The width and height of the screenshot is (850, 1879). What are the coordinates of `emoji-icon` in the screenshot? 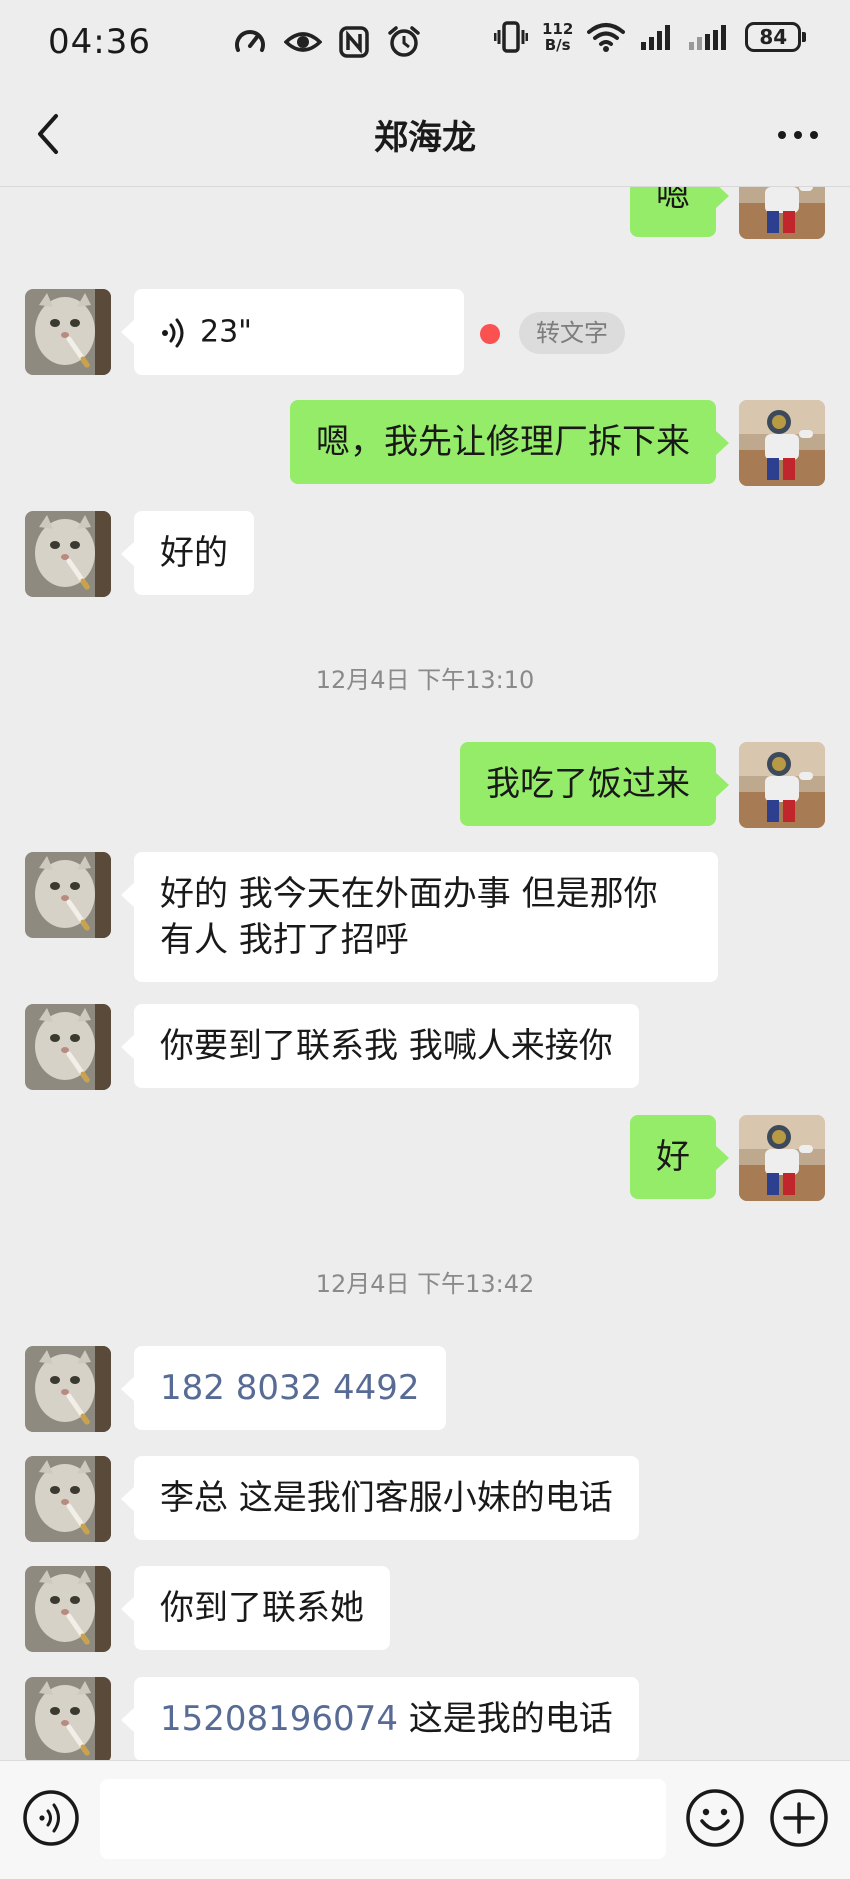 It's located at (715, 1818).